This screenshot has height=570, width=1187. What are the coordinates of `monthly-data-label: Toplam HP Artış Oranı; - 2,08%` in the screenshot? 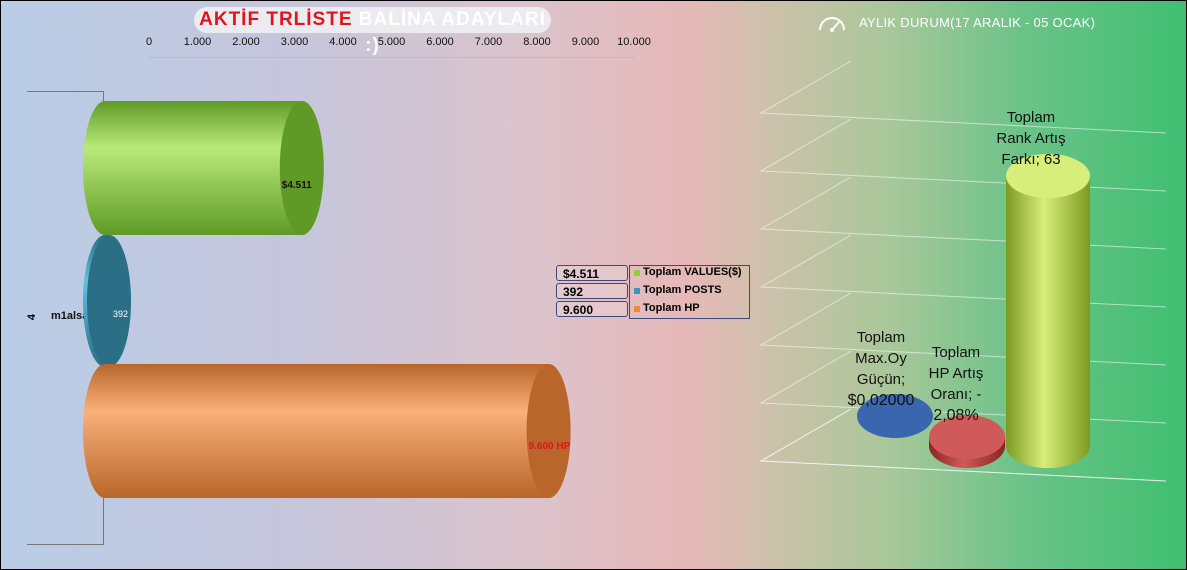 It's located at (956, 384).